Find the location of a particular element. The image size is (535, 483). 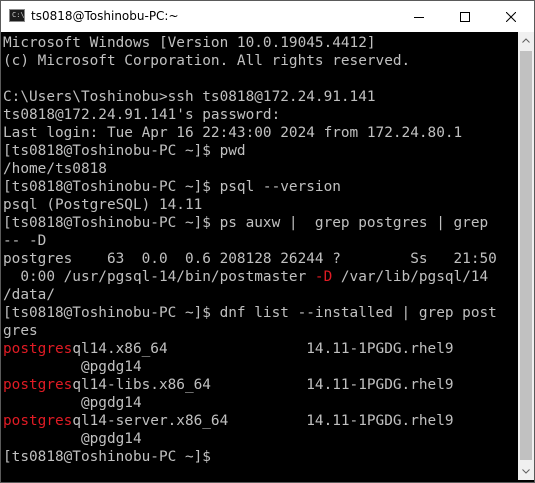

console-text: ql14-libs.x86_64 14.11-1PGDG.rhel9 is located at coordinates (263, 385).